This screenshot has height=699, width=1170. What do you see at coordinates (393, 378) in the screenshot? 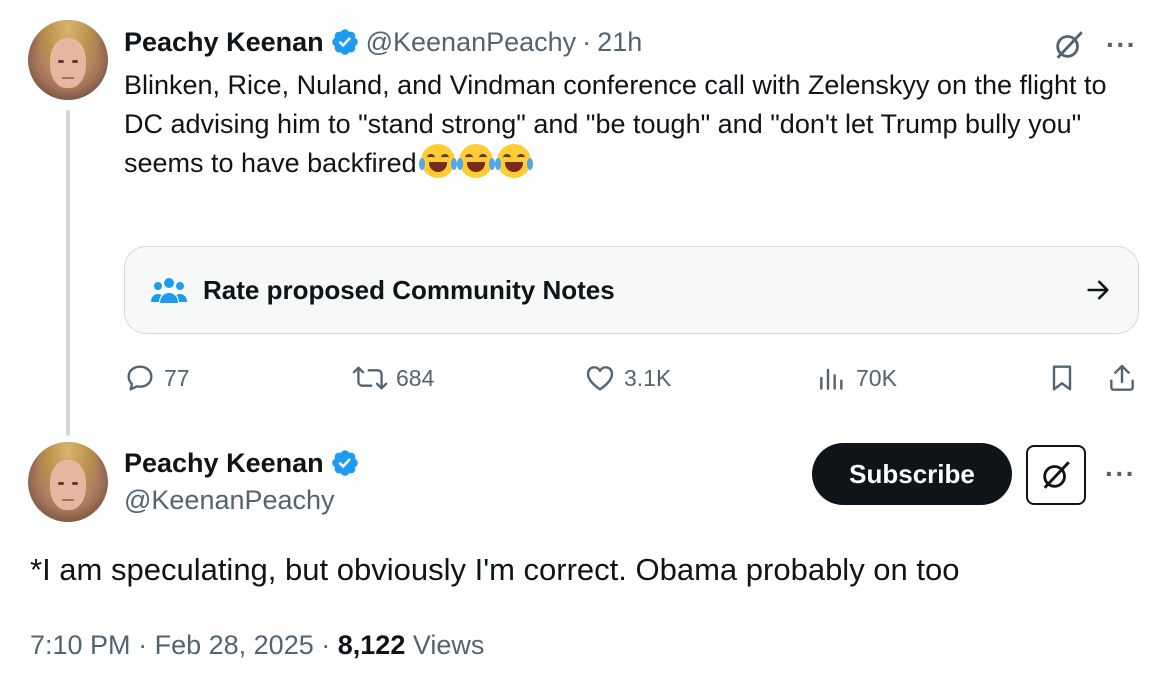
I see `repost-button: 684` at bounding box center [393, 378].